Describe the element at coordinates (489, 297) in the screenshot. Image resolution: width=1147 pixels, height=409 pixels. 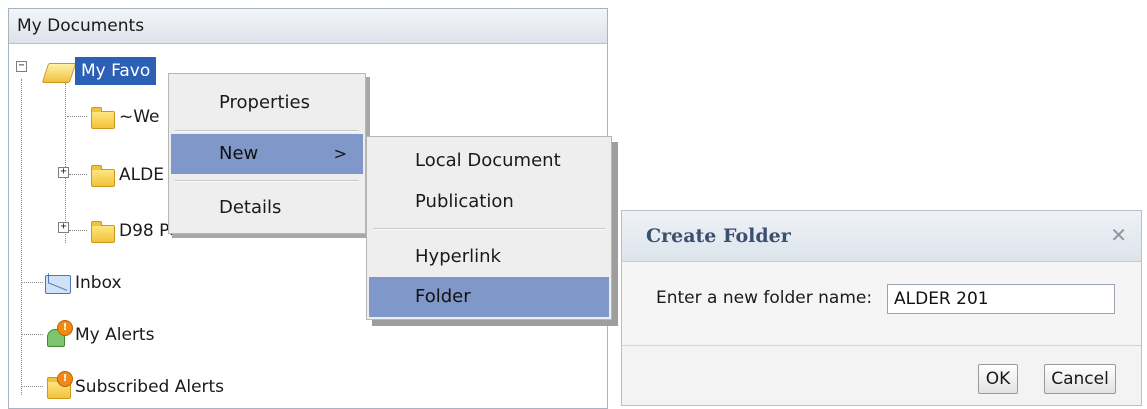
I see `menu-item-folder: Folder` at that location.